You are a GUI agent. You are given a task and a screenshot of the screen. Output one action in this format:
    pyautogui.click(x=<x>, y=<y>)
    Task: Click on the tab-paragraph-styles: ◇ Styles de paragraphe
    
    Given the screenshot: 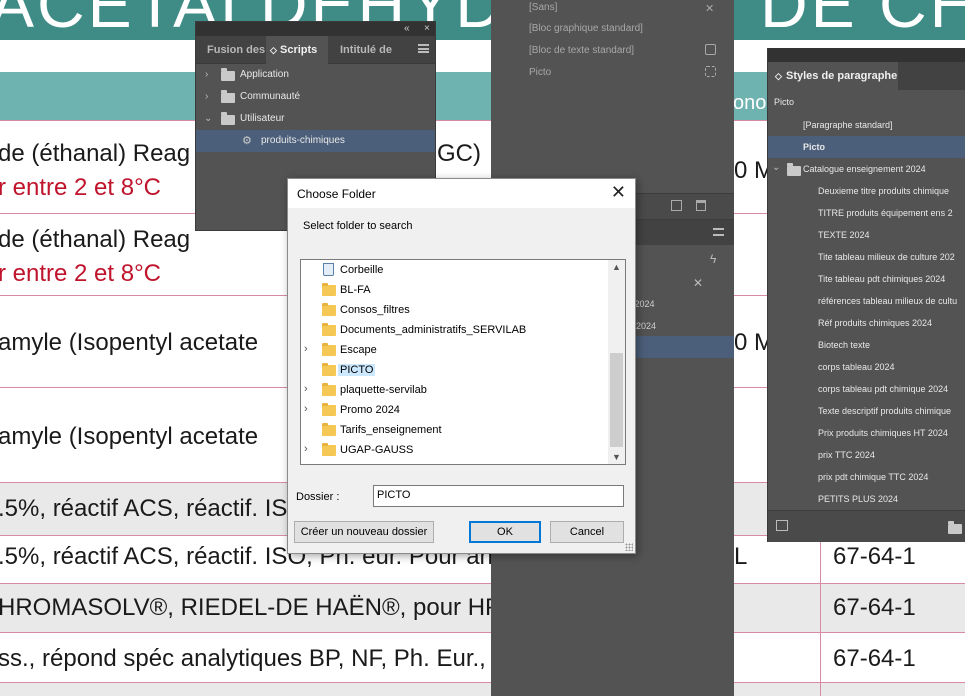 What is the action you would take?
    pyautogui.click(x=833, y=76)
    